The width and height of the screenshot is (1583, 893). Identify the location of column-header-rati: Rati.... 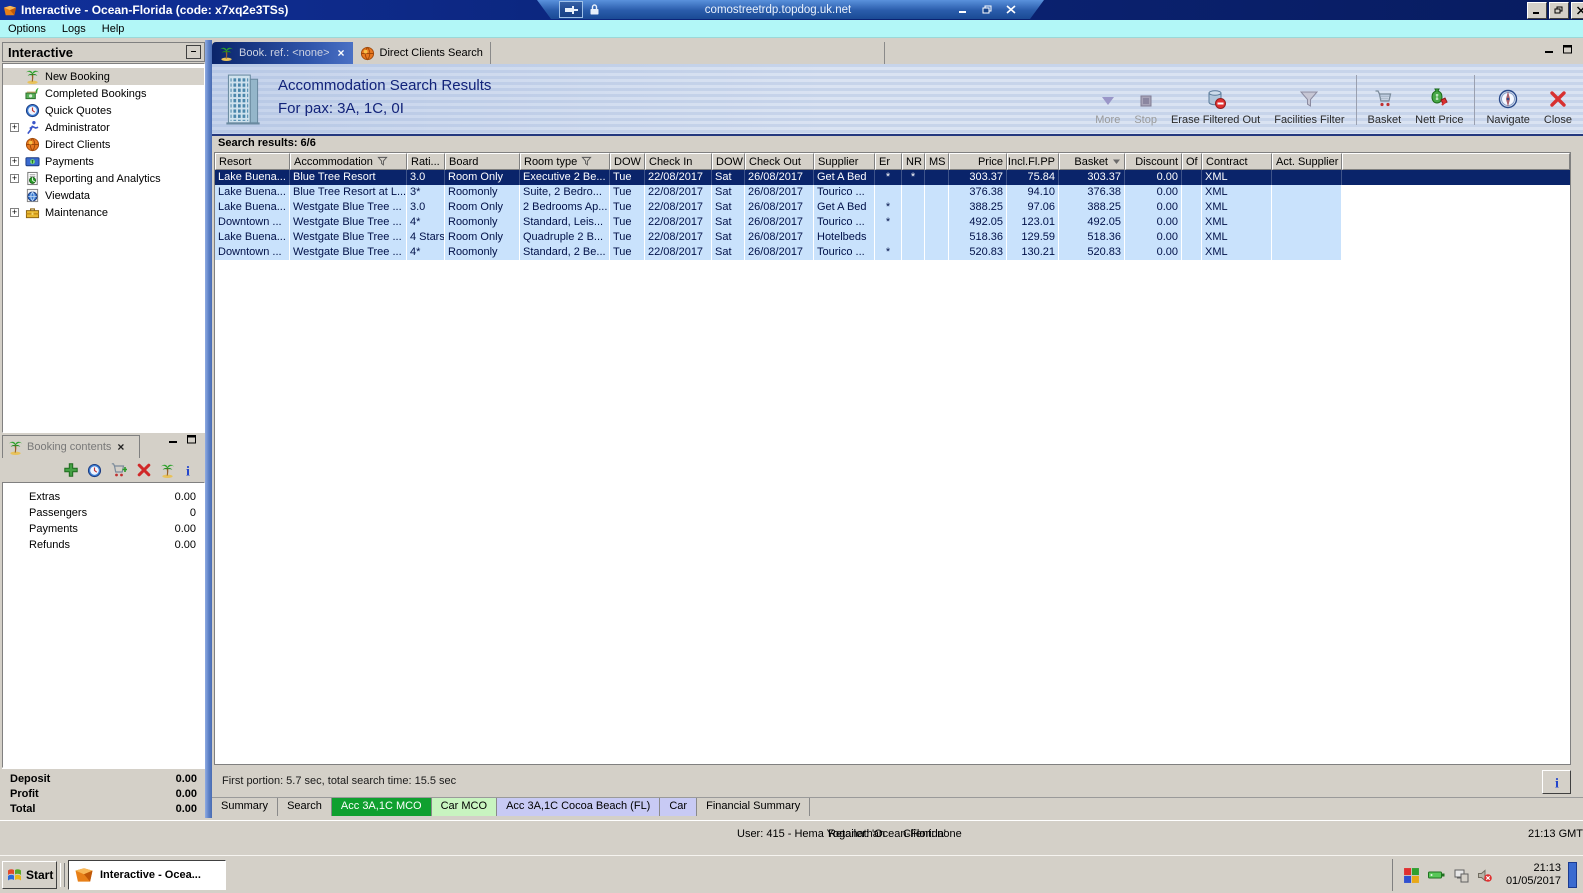
(426, 161).